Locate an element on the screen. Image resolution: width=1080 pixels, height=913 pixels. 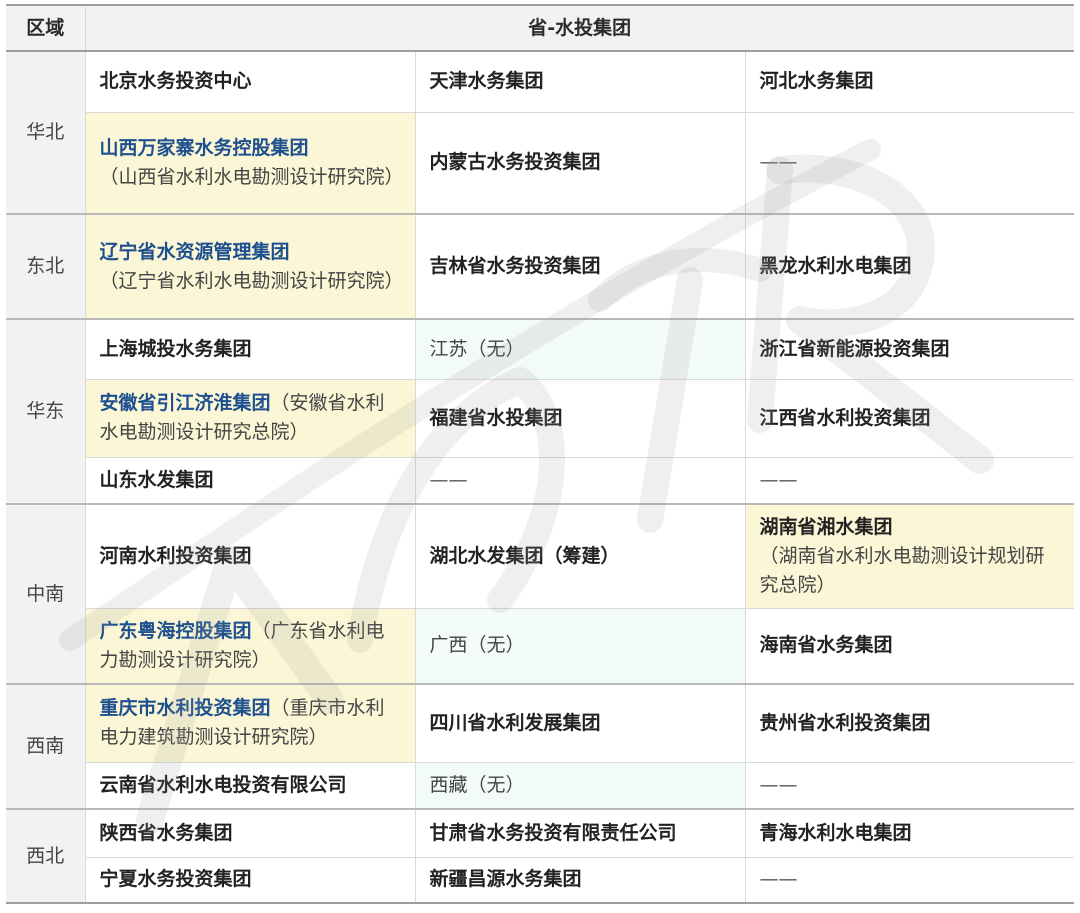
table-cell: 吉林省水务投资集团 is located at coordinates (580, 267).